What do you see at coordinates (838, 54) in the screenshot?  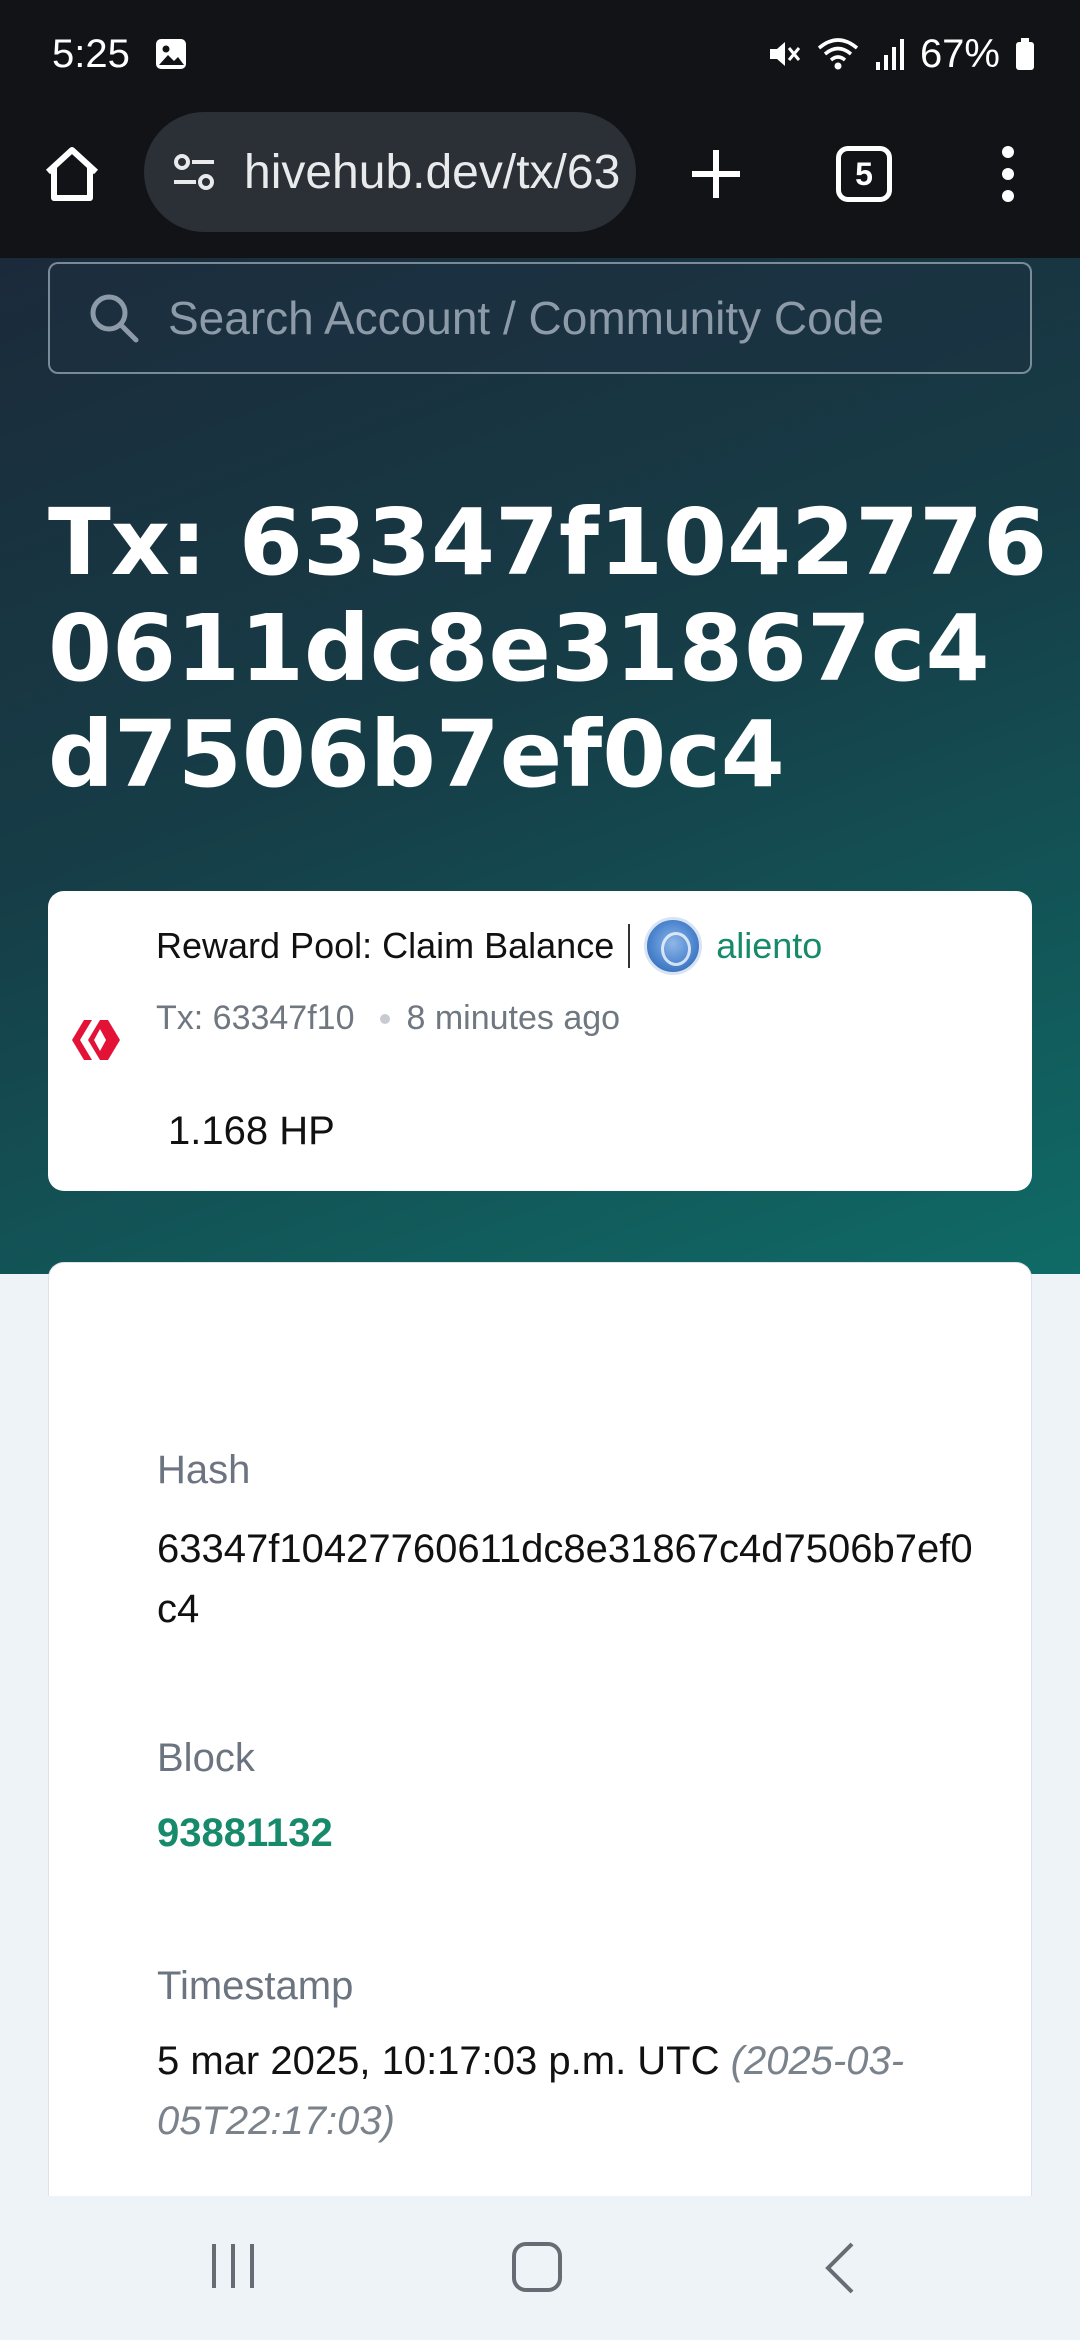 I see `wifi-icon` at bounding box center [838, 54].